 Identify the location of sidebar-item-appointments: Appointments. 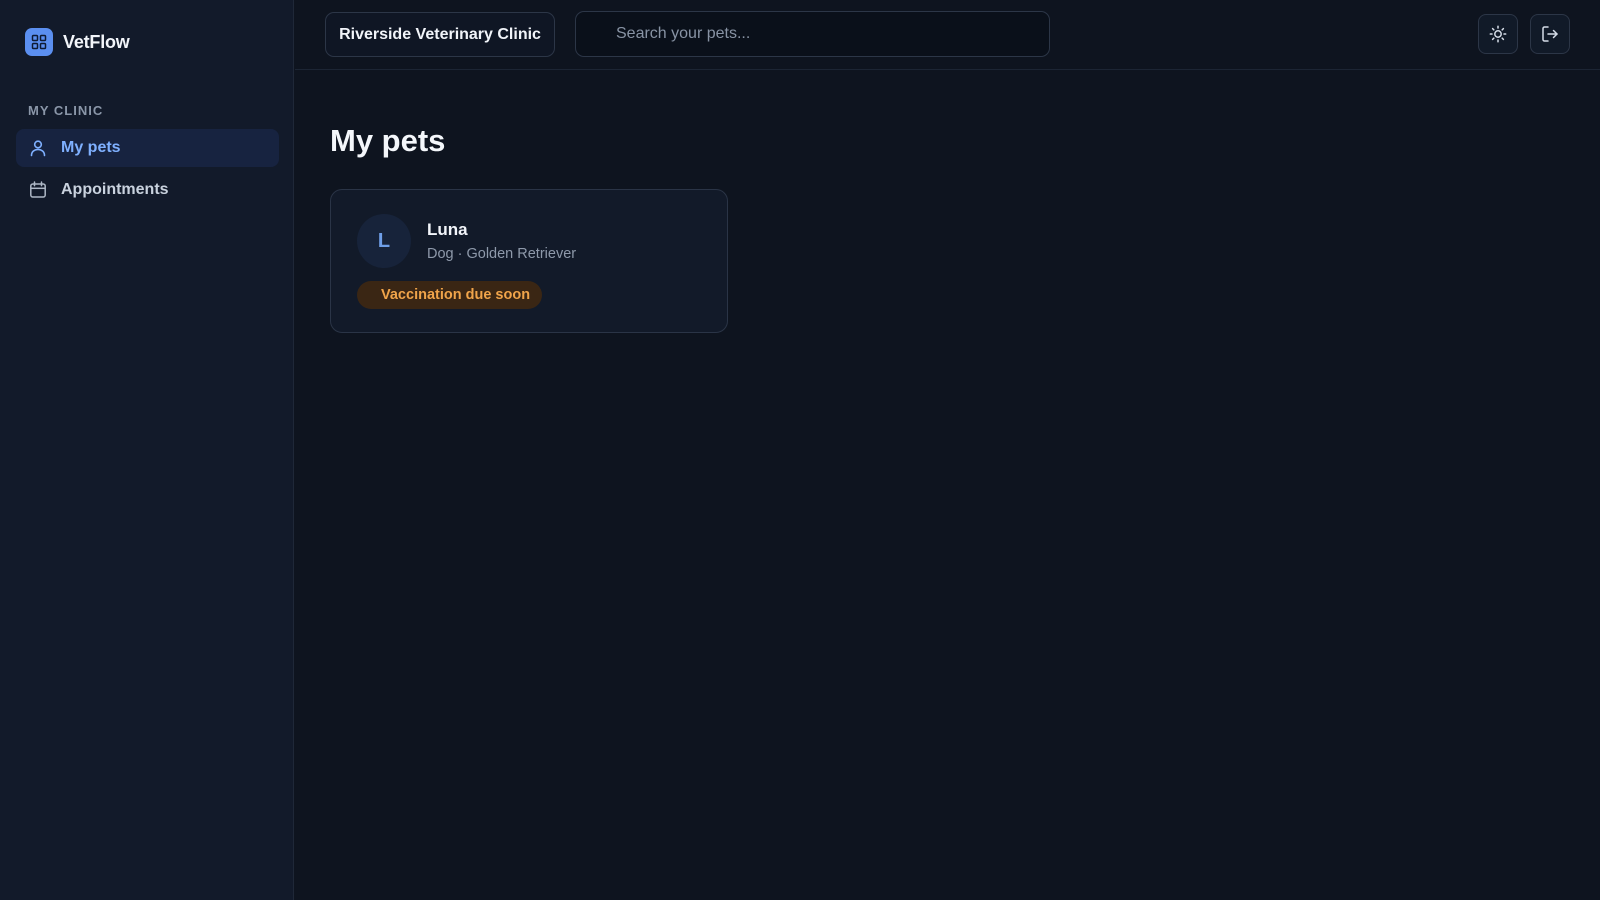
(147, 190).